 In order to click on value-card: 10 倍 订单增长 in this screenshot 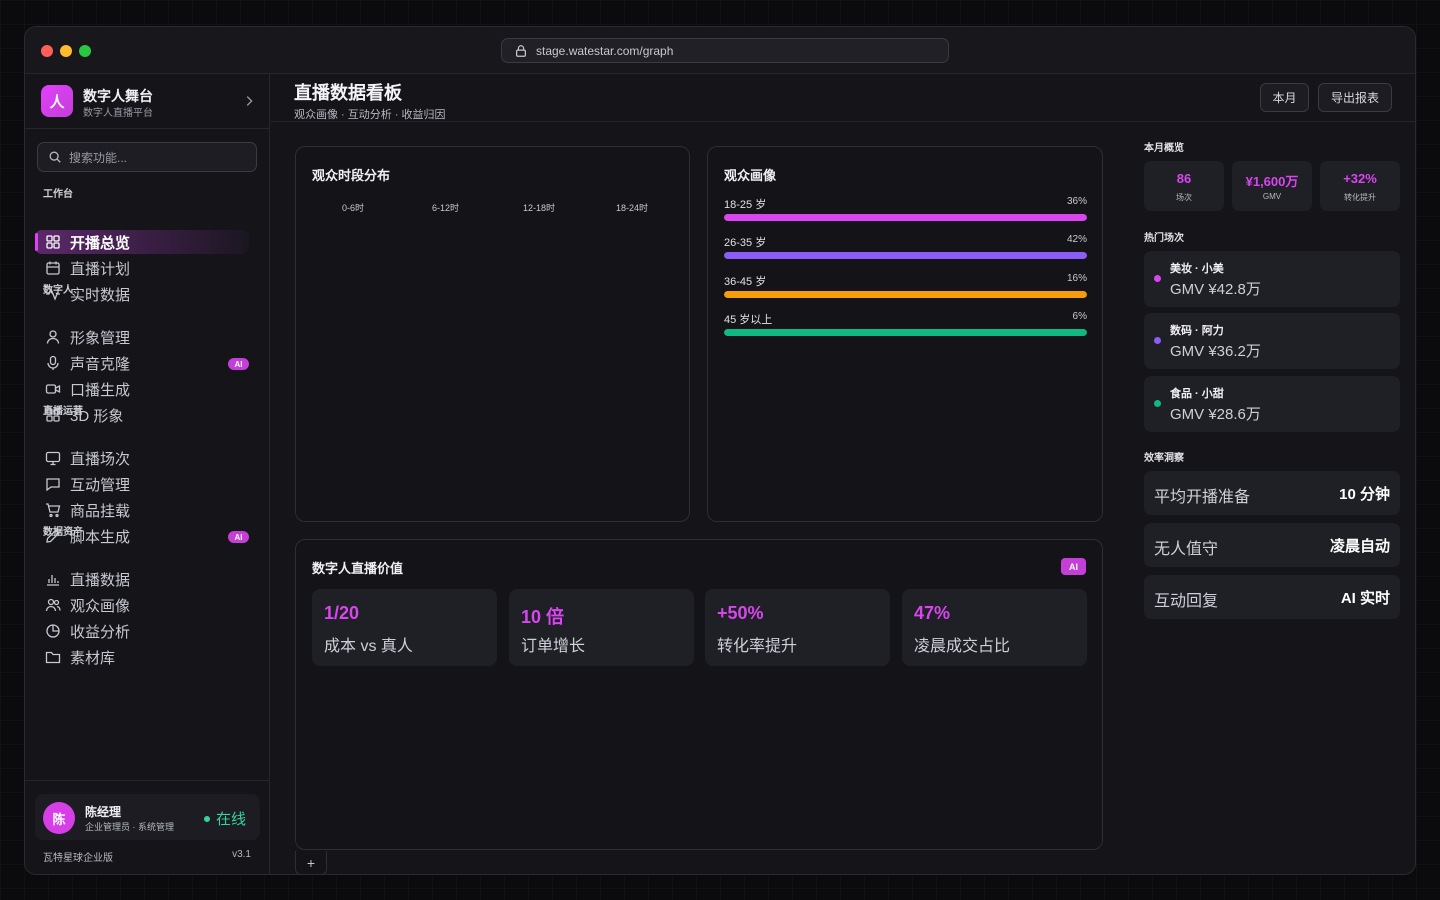, I will do `click(601, 627)`.